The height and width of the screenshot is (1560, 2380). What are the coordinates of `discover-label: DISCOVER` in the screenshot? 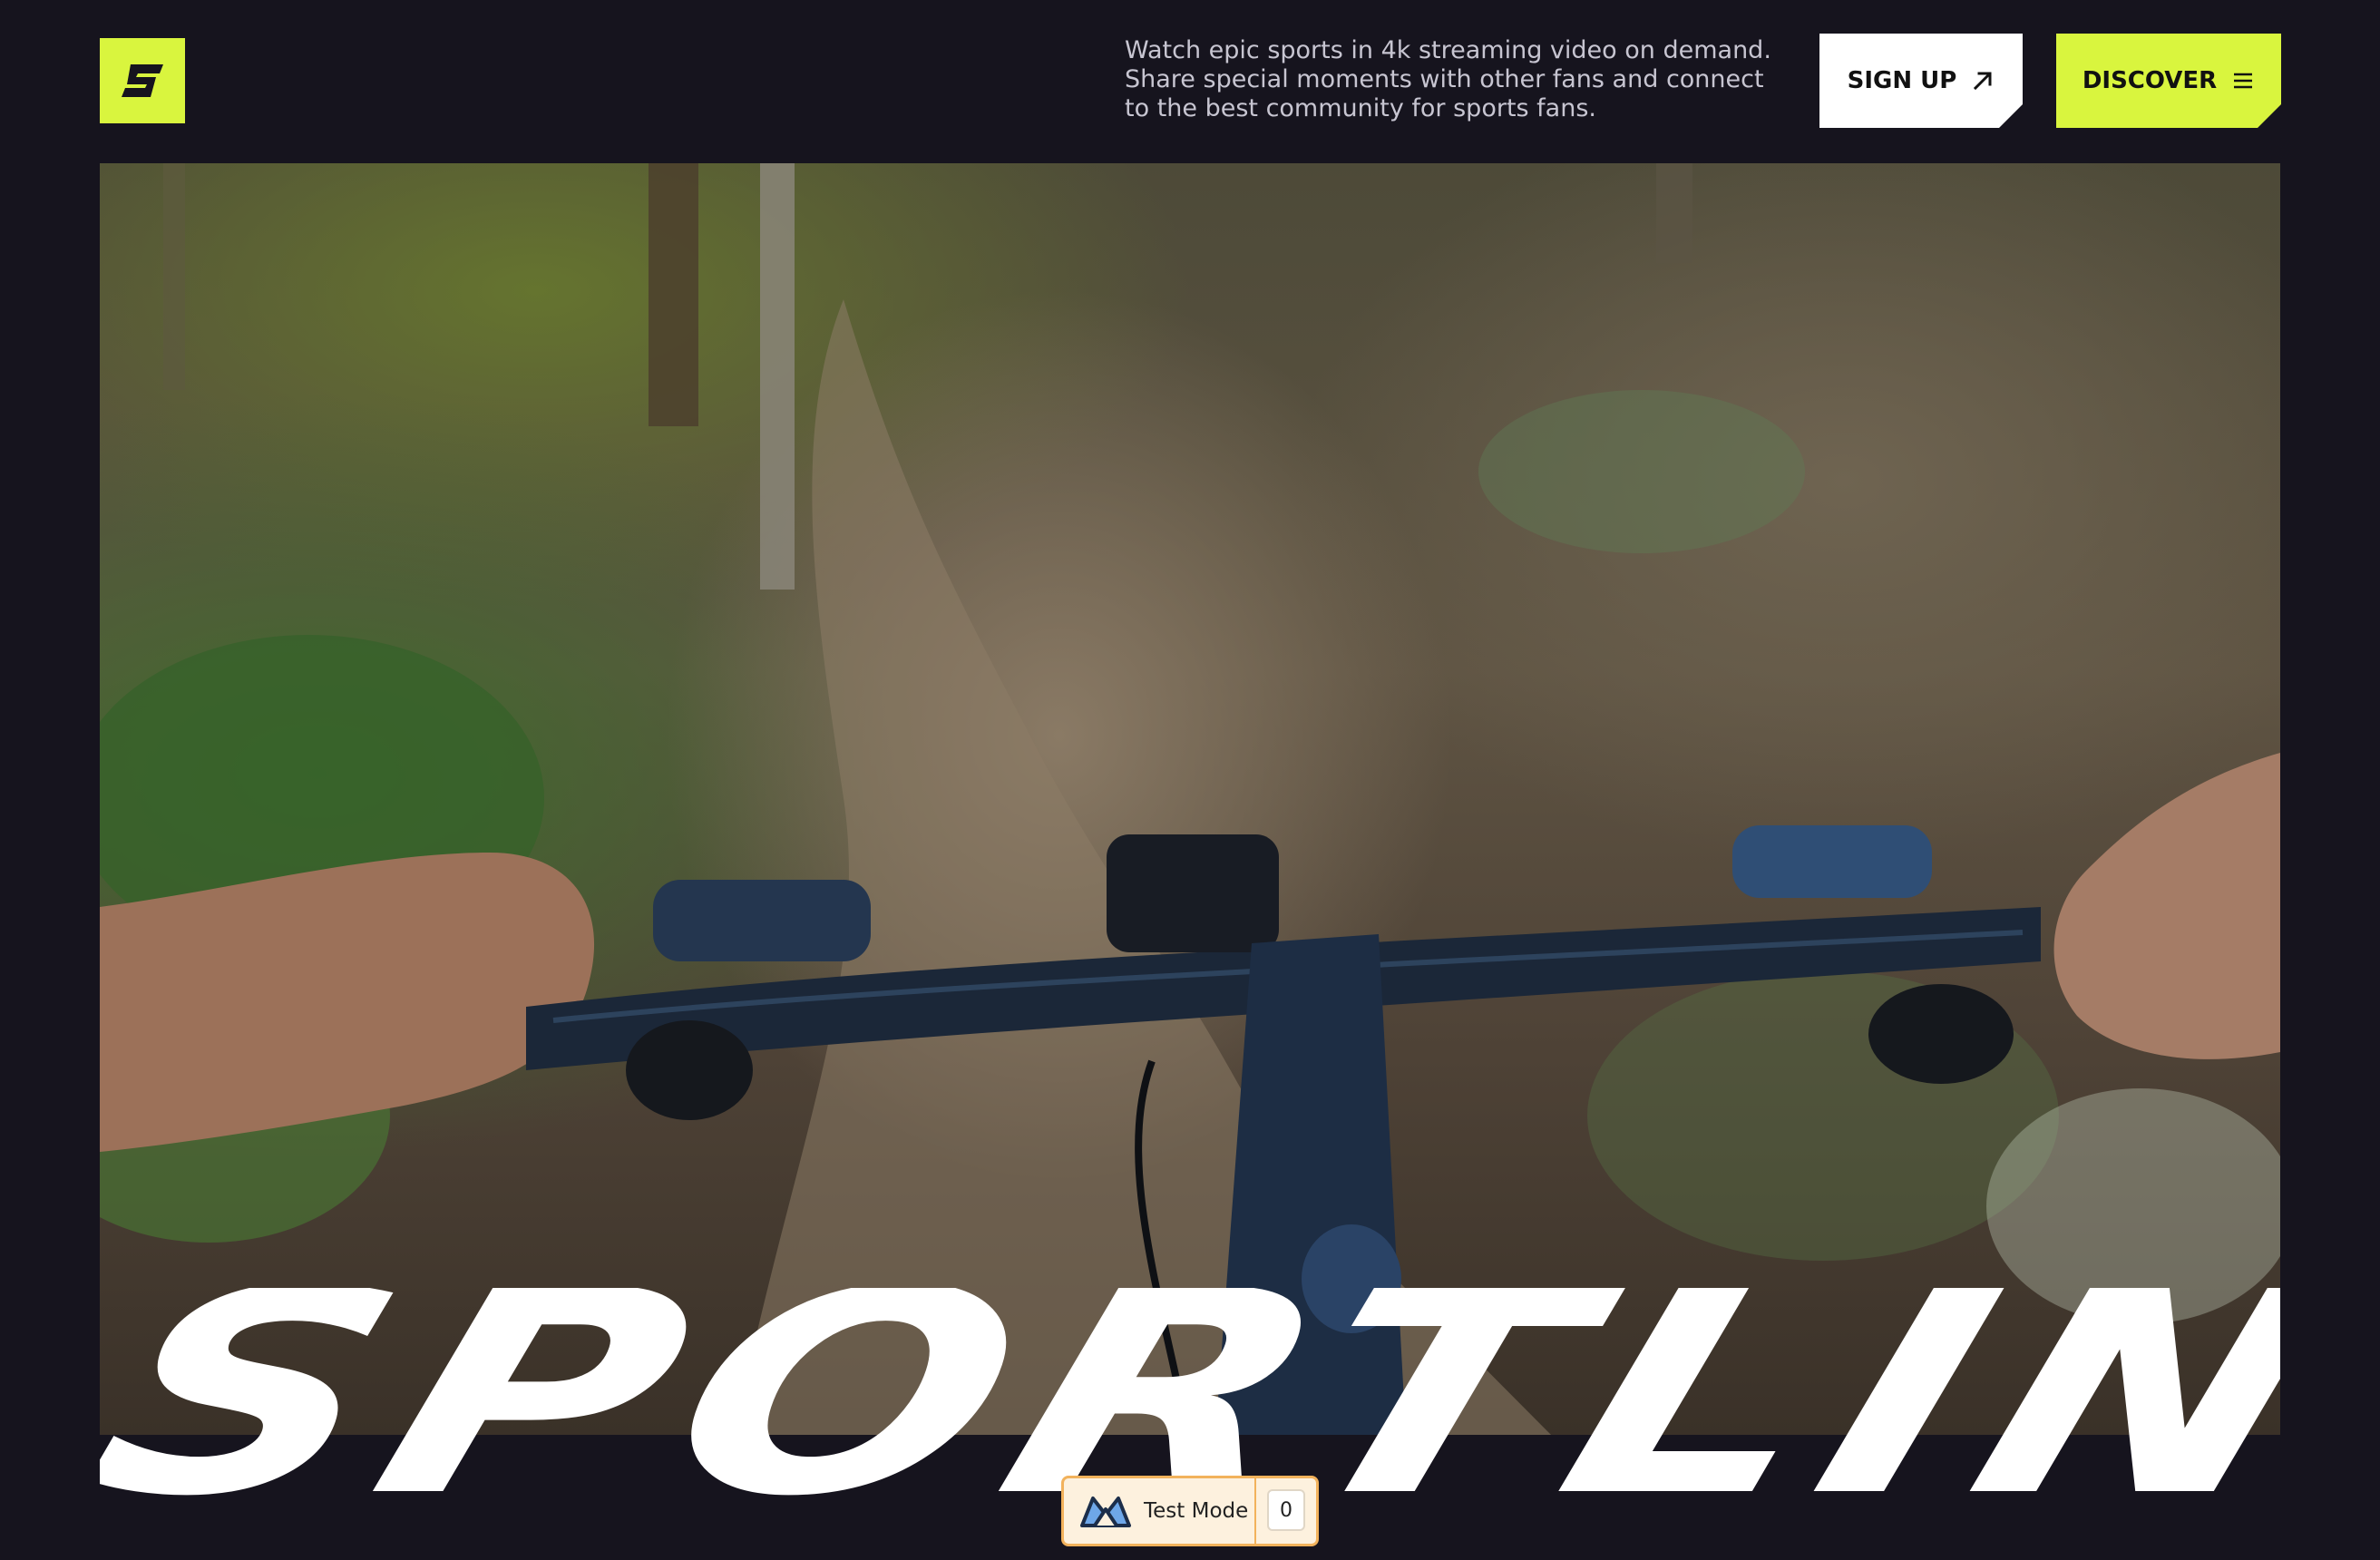 It's located at (2150, 80).